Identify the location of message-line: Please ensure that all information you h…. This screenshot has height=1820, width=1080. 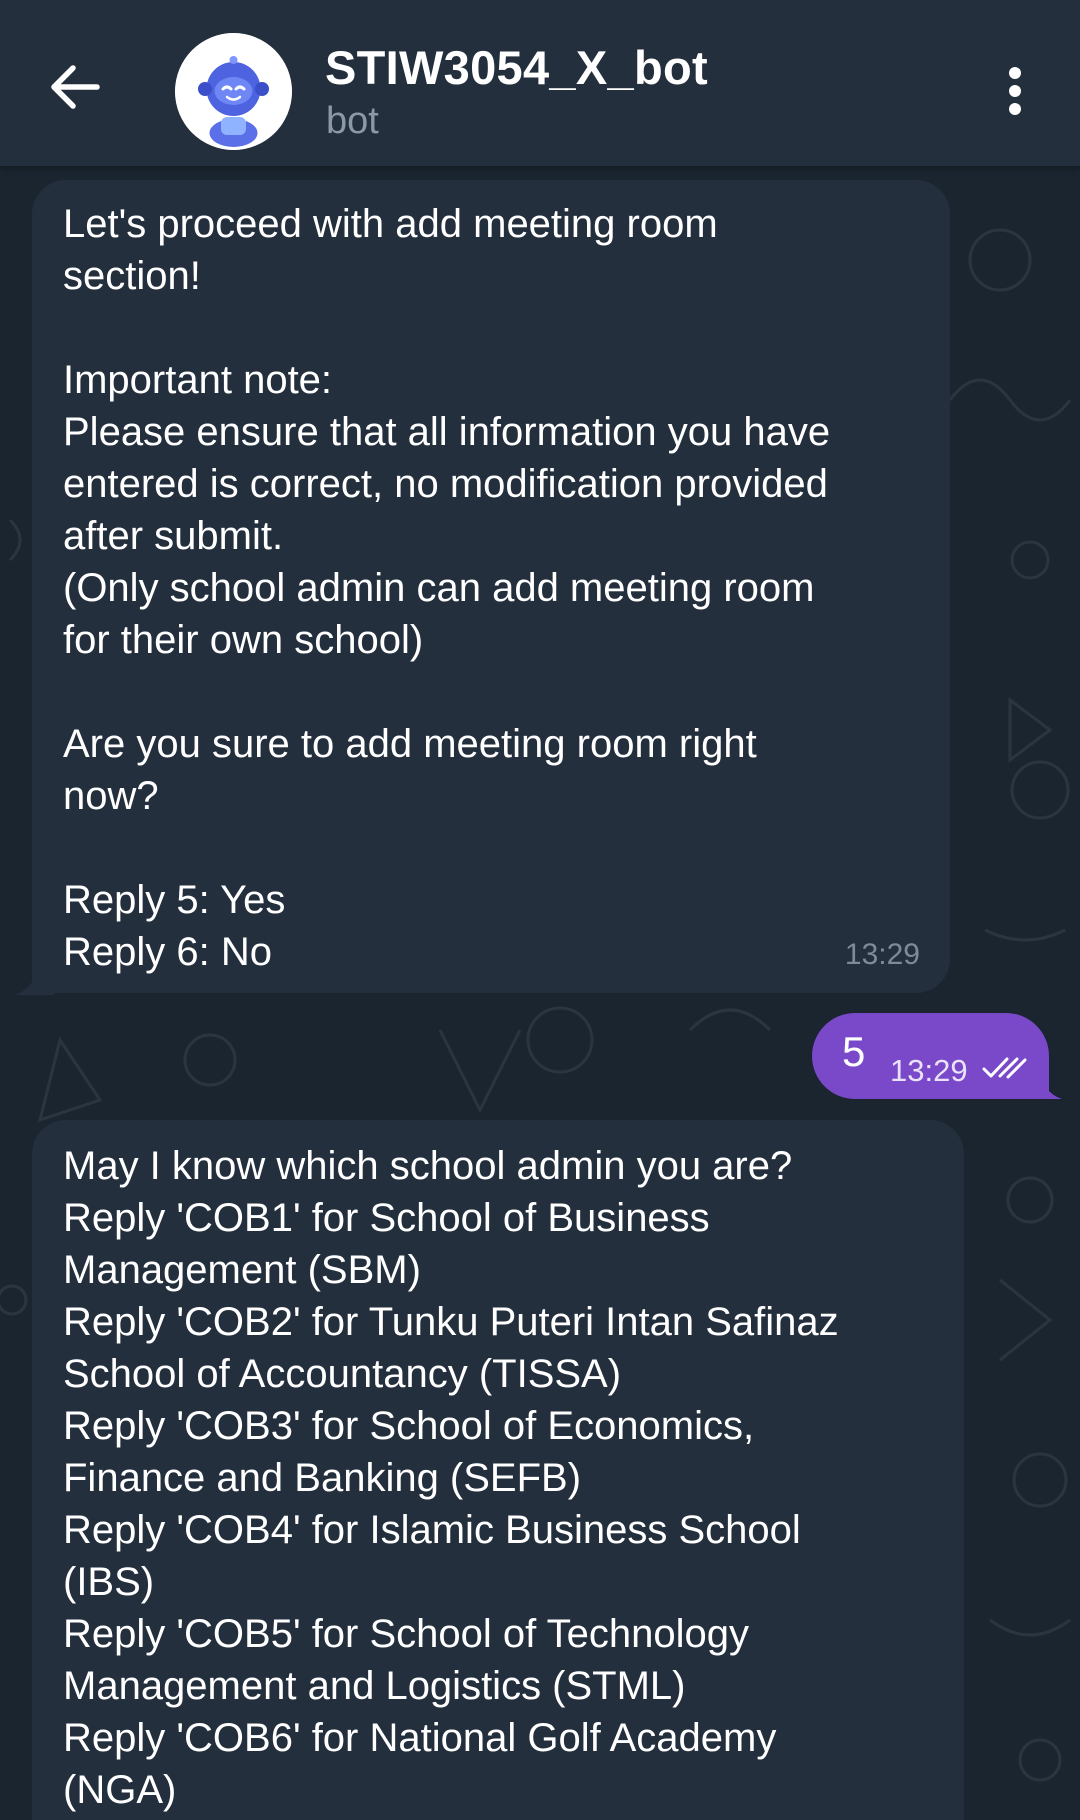
(447, 432).